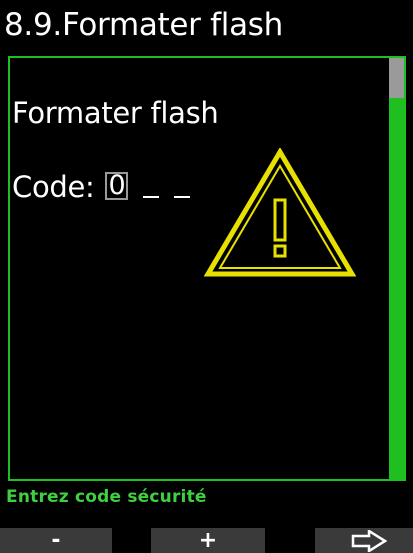 Image resolution: width=413 pixels, height=553 pixels. I want to click on code-label: Code:, so click(53, 187).